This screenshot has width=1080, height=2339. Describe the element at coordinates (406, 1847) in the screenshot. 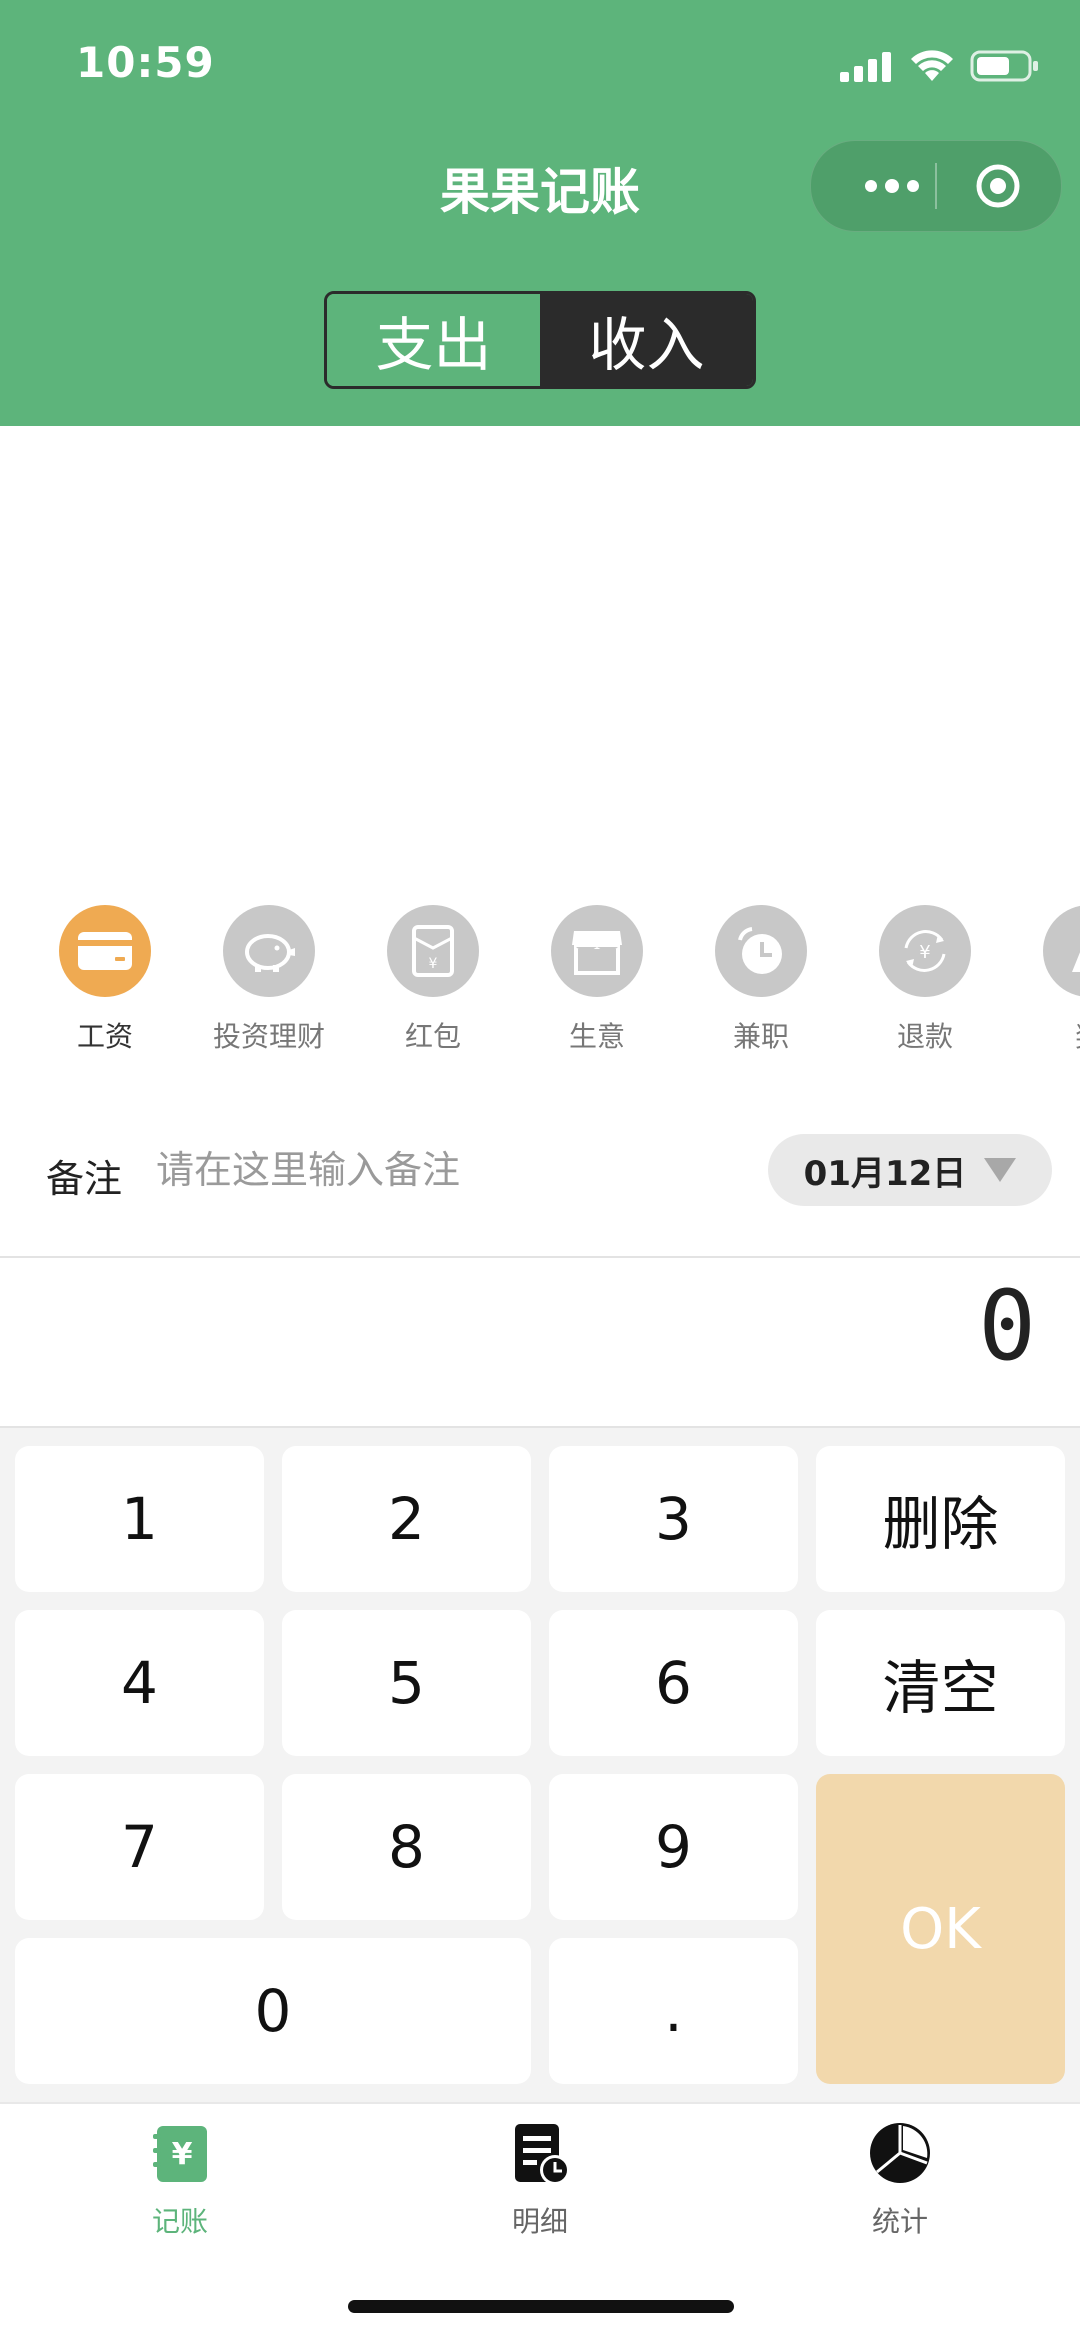

I see `key-8: 8` at that location.